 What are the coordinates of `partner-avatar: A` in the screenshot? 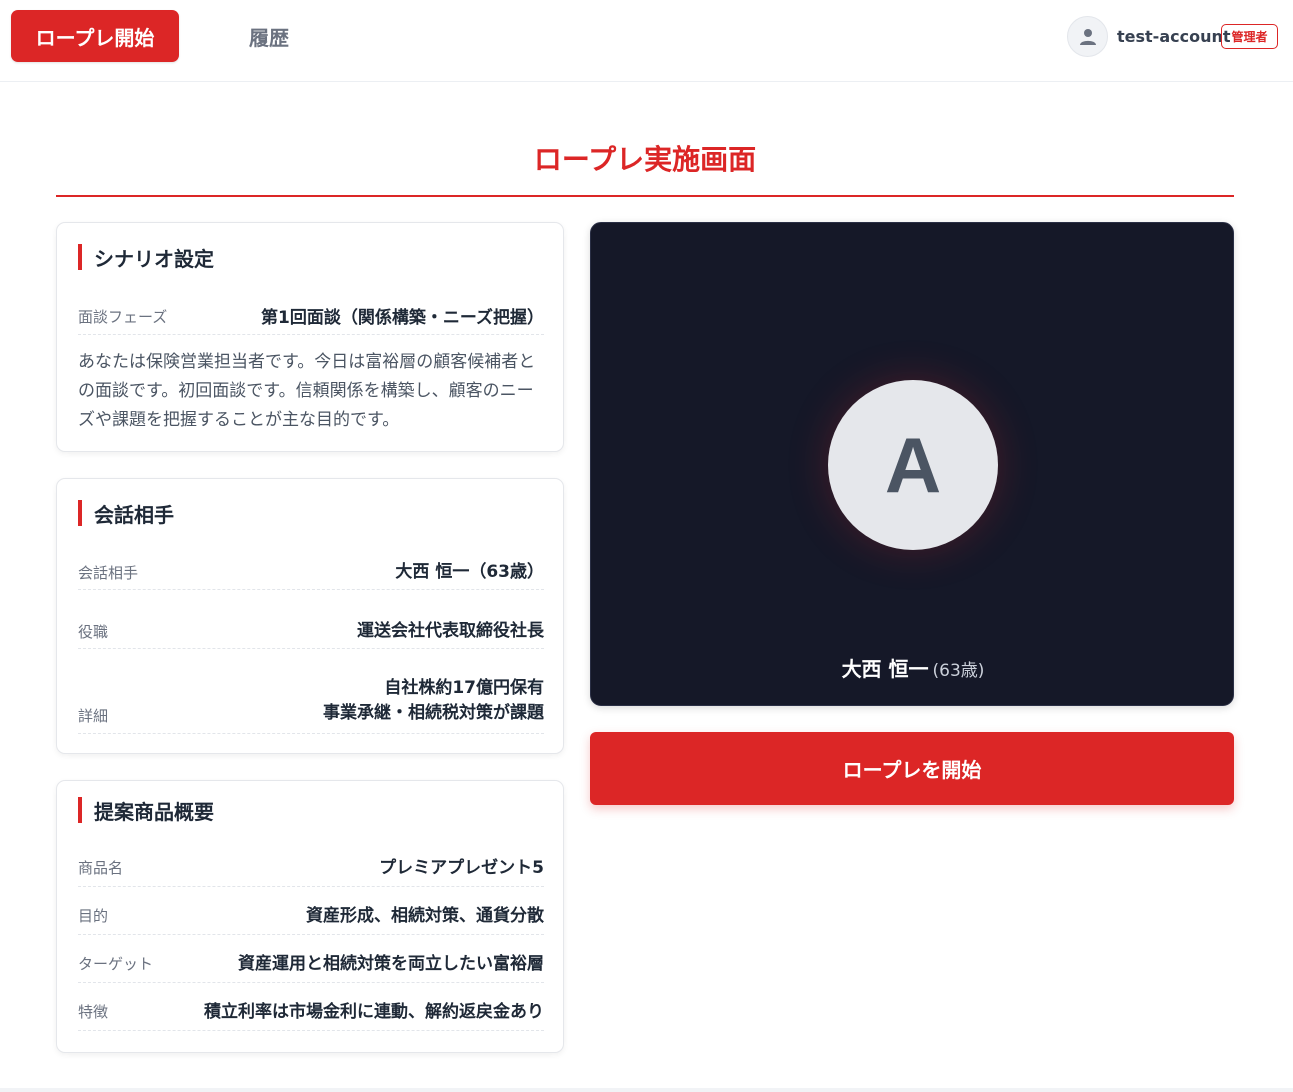 It's located at (913, 465).